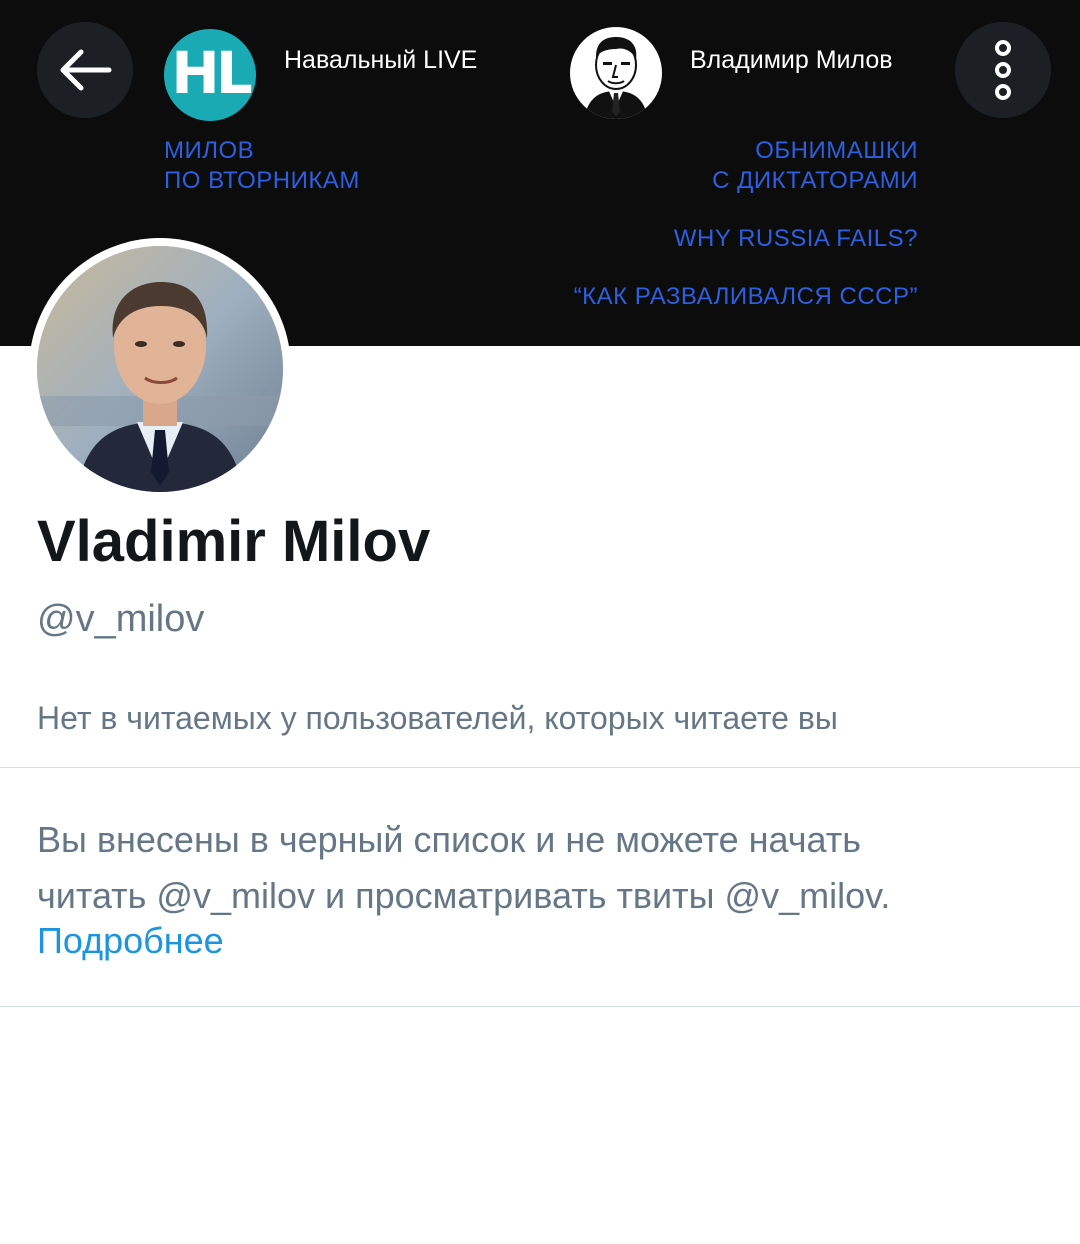 This screenshot has width=1080, height=1244. Describe the element at coordinates (209, 150) in the screenshot. I see `banner-left-subtitle-line1: МИЛОВ` at that location.